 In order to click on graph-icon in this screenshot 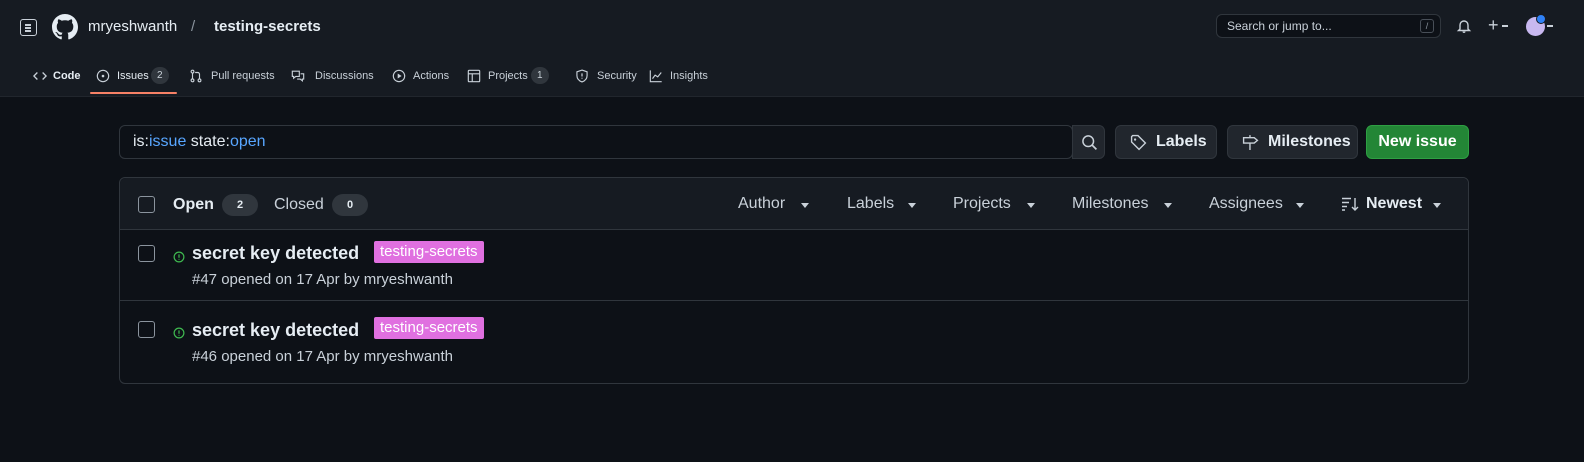, I will do `click(655, 76)`.